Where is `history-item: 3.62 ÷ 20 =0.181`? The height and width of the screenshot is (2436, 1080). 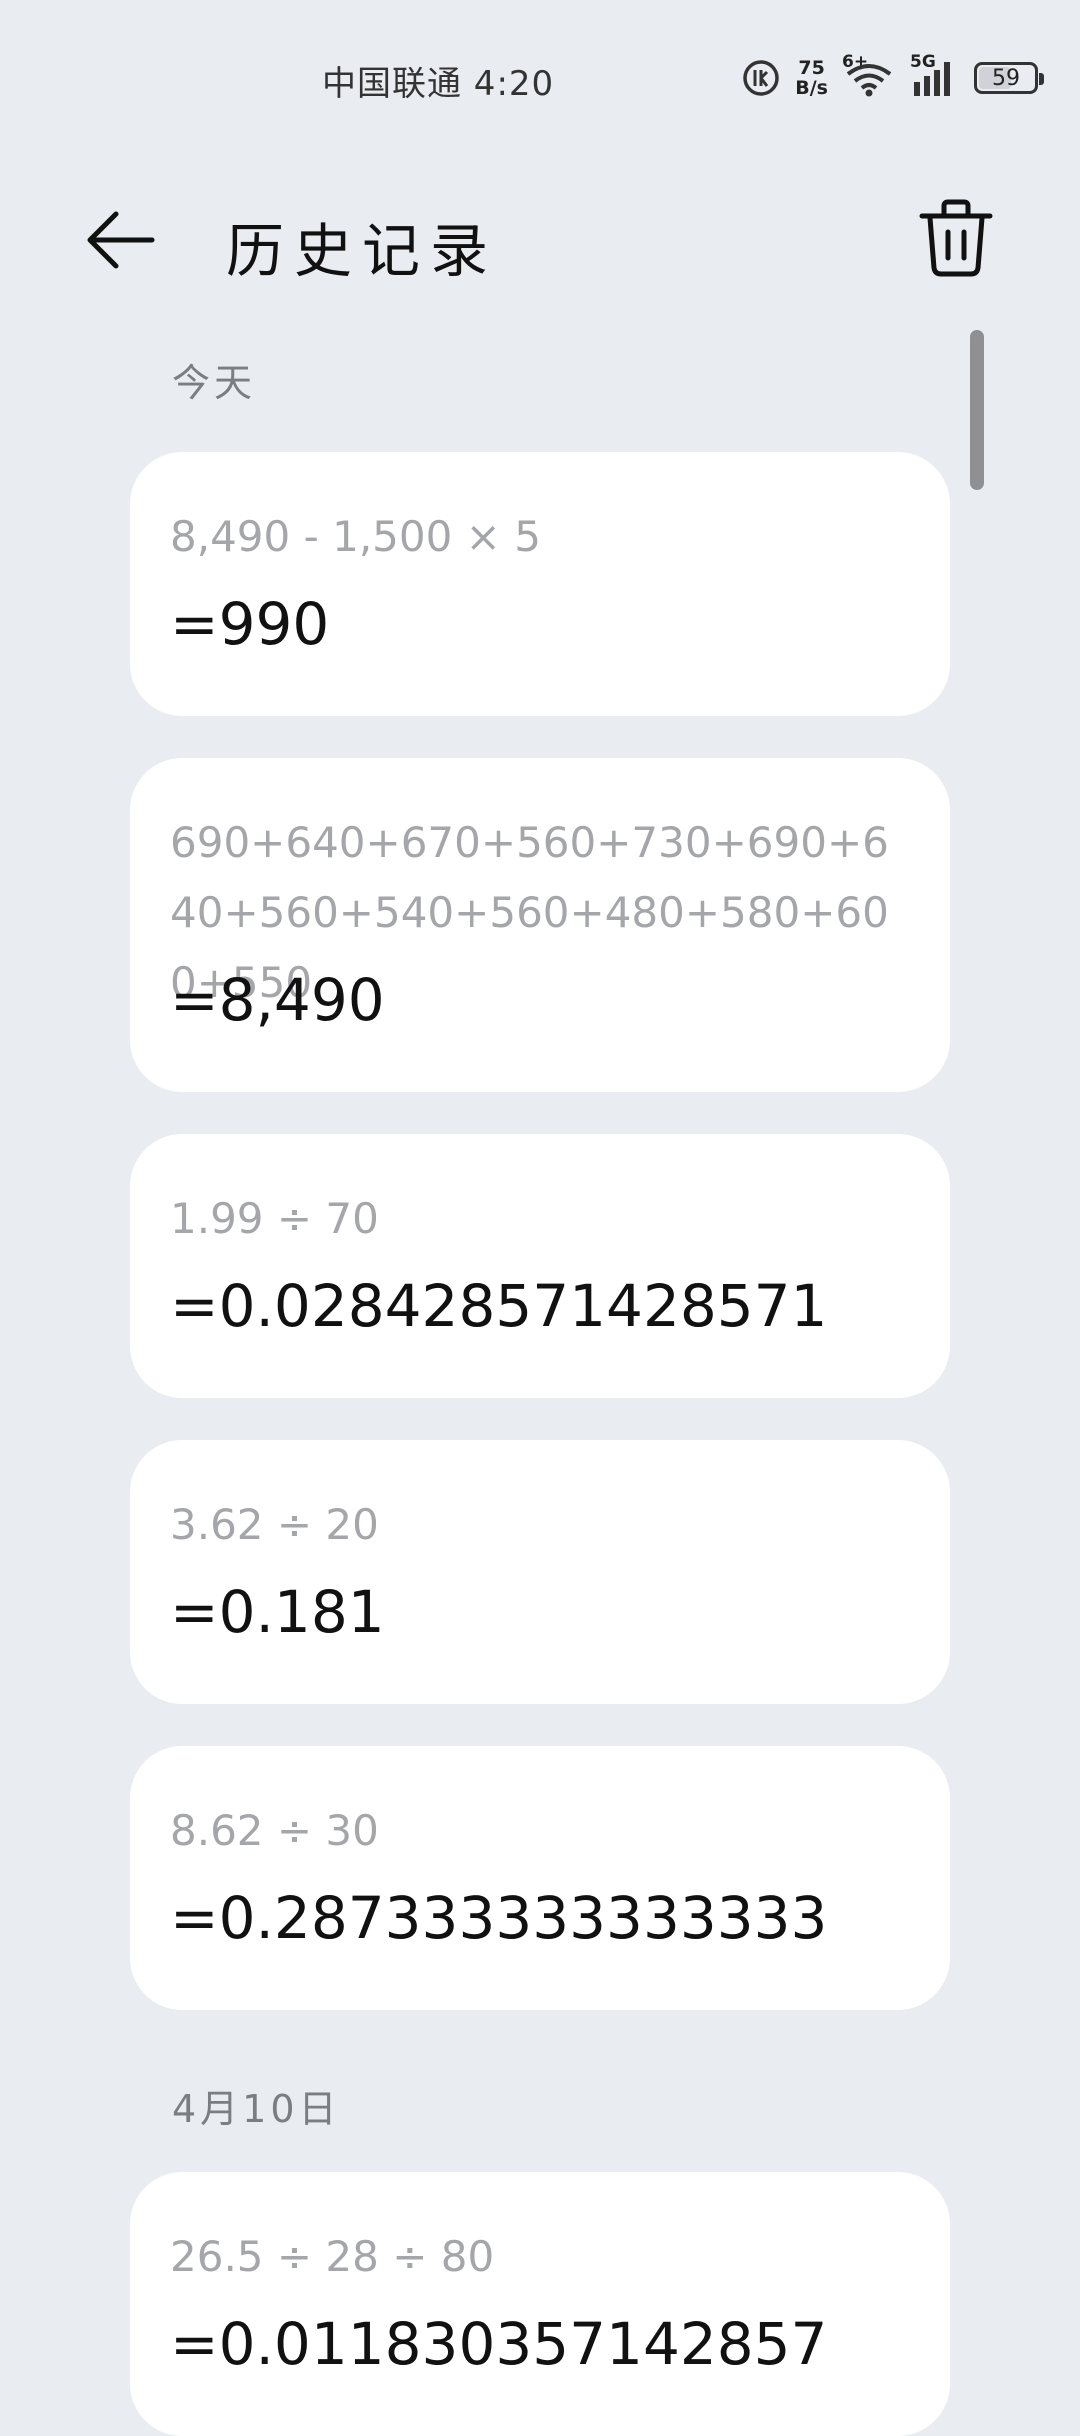
history-item: 3.62 ÷ 20 =0.181 is located at coordinates (540, 1572).